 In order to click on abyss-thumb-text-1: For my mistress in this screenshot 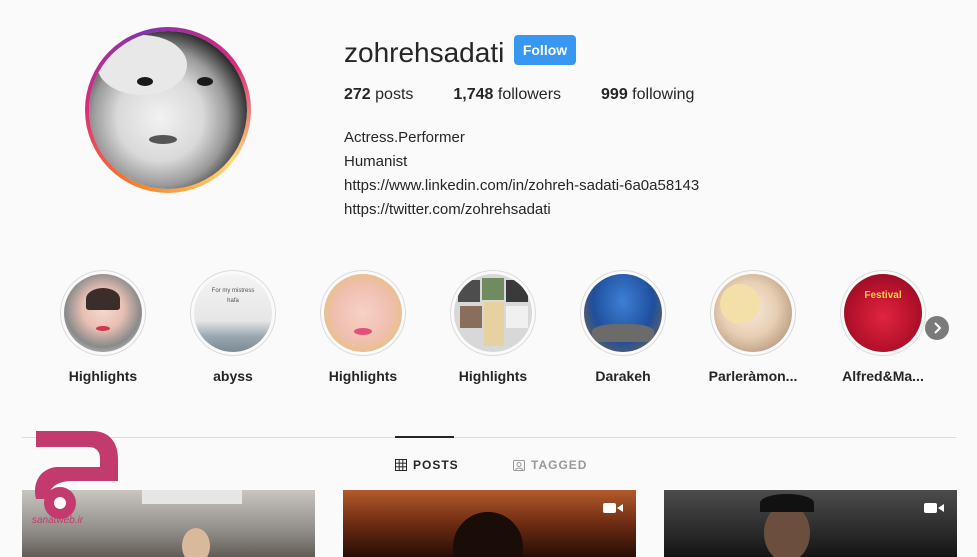, I will do `click(233, 291)`.